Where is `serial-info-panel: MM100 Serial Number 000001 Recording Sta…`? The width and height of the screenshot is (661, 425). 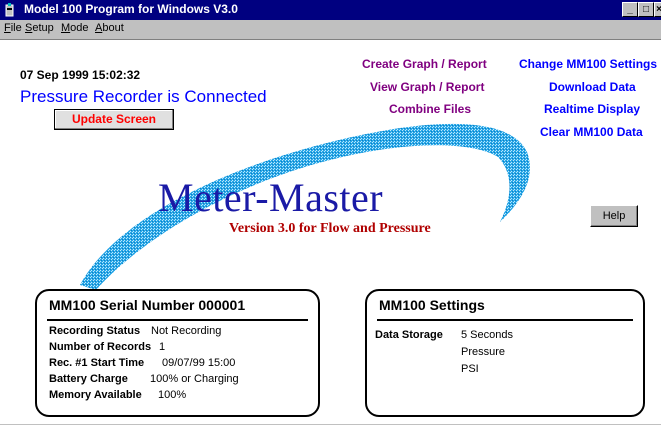
serial-info-panel: MM100 Serial Number 000001 Recording Sta… is located at coordinates (177, 353).